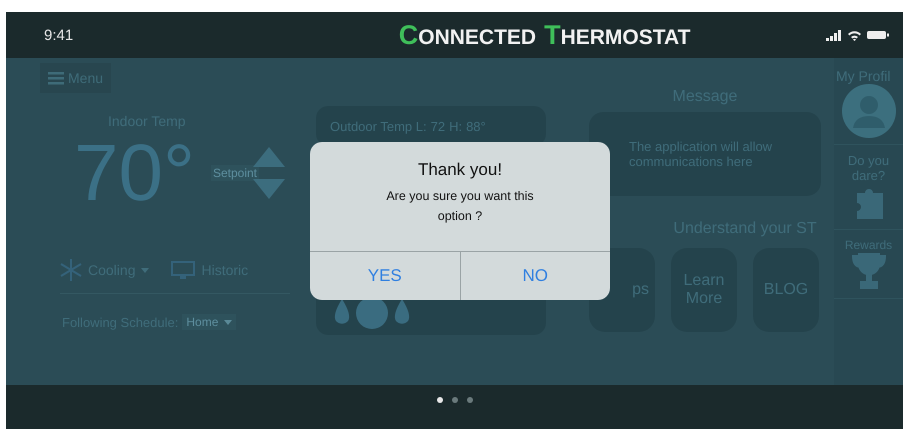  Describe the element at coordinates (59, 35) in the screenshot. I see `status-time: 9:41` at that location.